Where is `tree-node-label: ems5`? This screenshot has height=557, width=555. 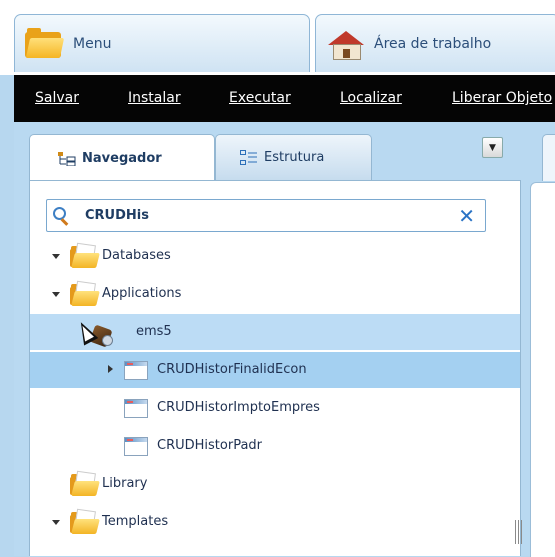 tree-node-label: ems5 is located at coordinates (154, 331).